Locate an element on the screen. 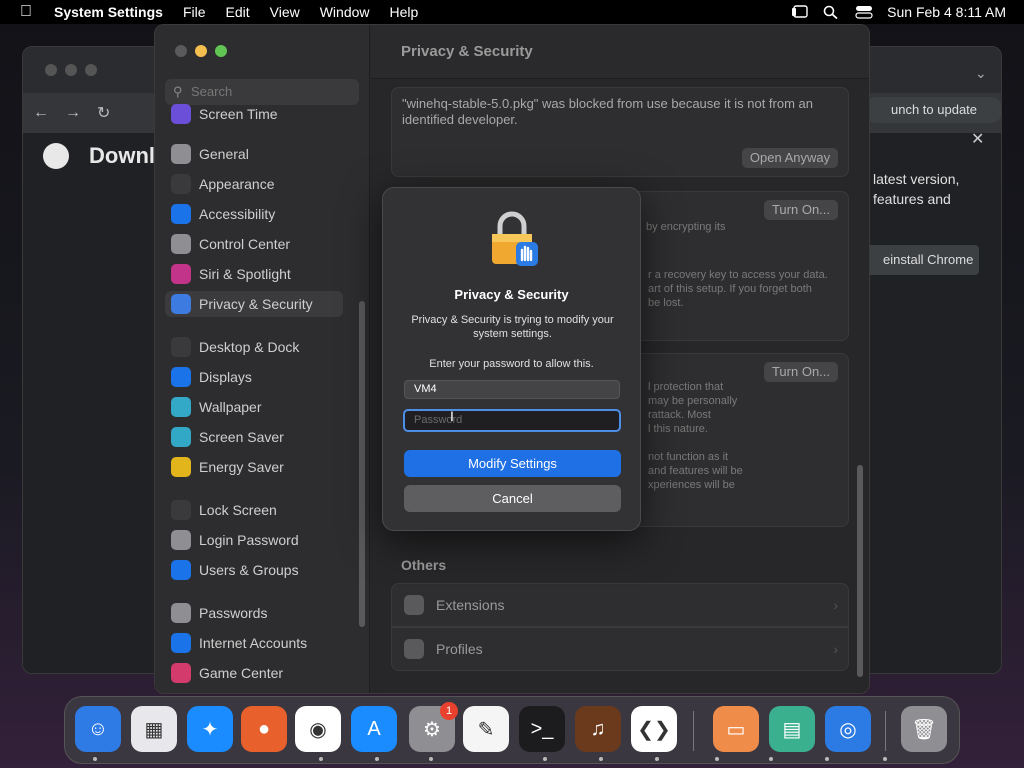 The image size is (1024, 768). spotlight-search-icon is located at coordinates (832, 12).